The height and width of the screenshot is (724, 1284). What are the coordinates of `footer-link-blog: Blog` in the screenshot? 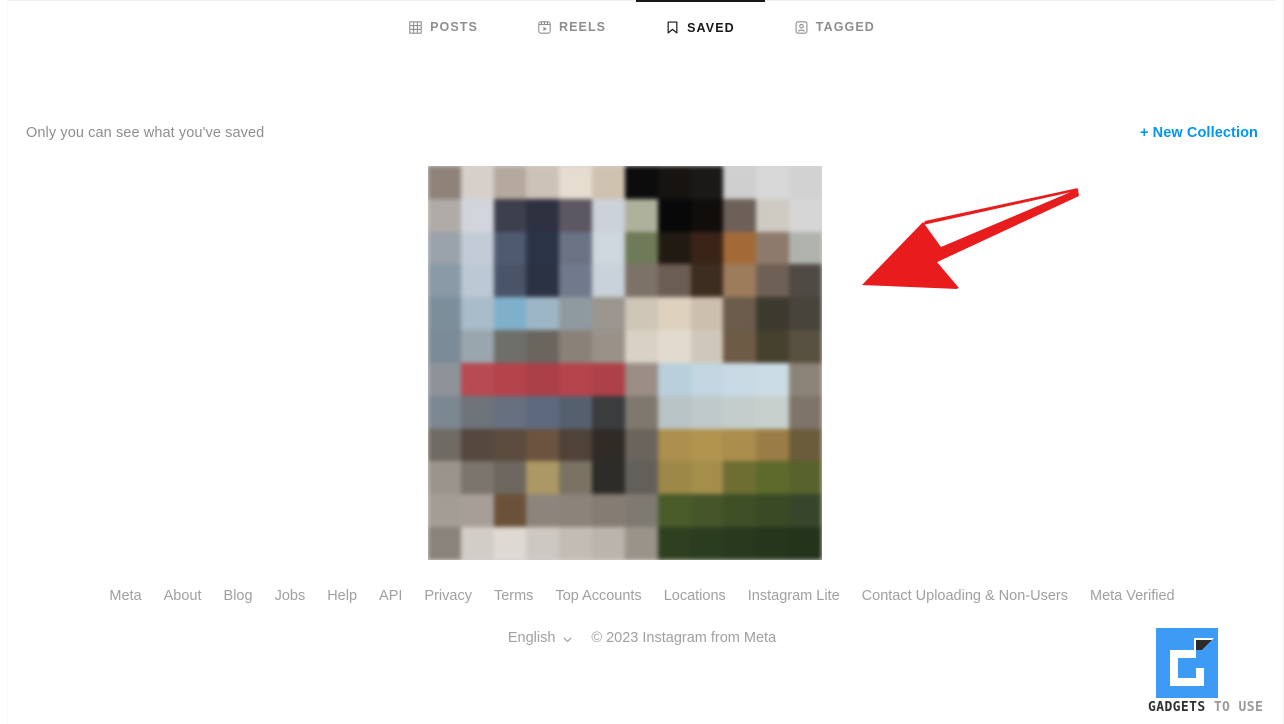 It's located at (238, 596).